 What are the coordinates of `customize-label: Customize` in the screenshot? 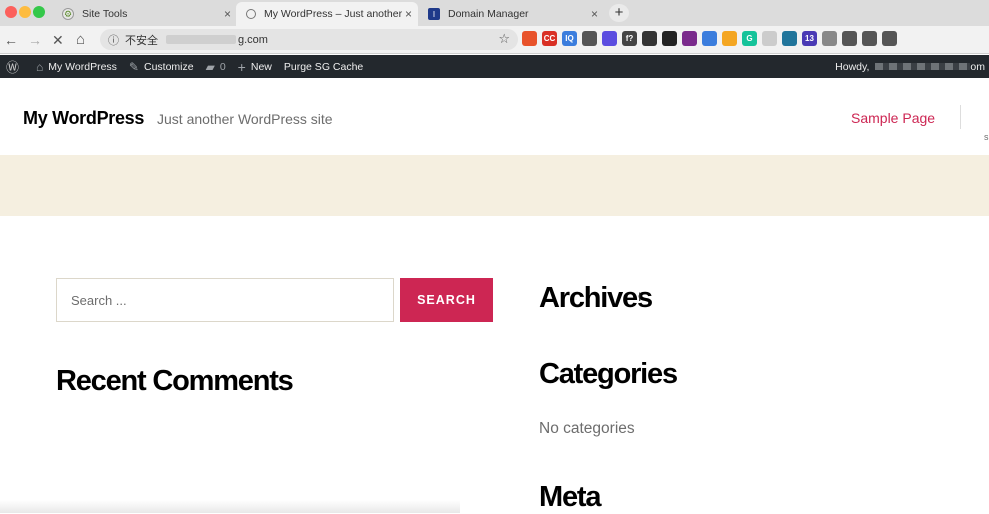 It's located at (168, 66).